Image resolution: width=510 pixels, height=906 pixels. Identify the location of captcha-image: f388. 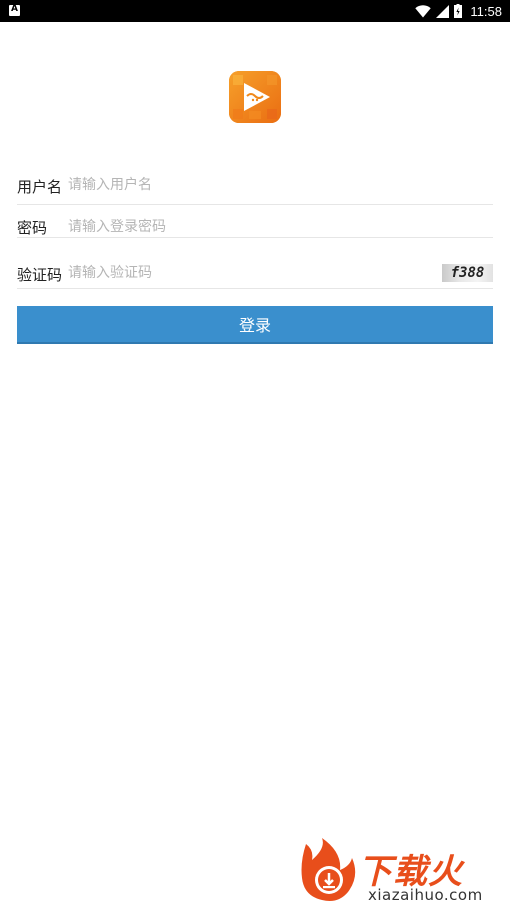
(467, 273).